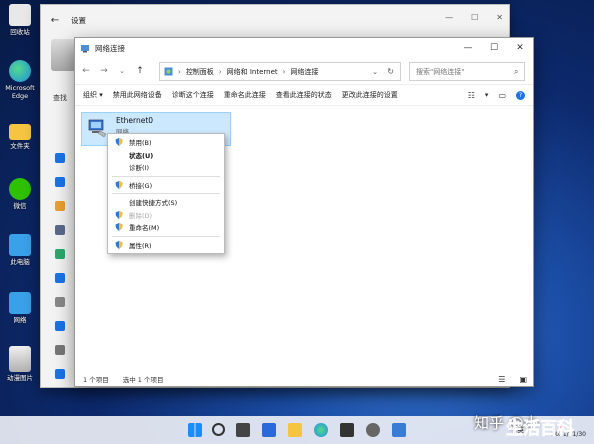  What do you see at coordinates (269, 430) in the screenshot?
I see `widgets-icon` at bounding box center [269, 430].